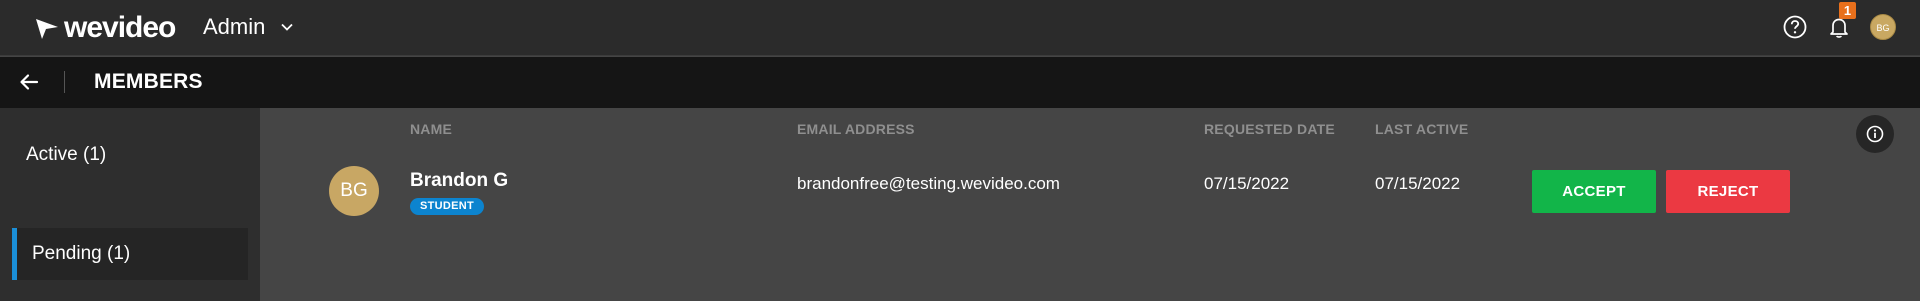 This screenshot has height=301, width=1920. What do you see at coordinates (459, 180) in the screenshot?
I see `member-name: Brandon G` at bounding box center [459, 180].